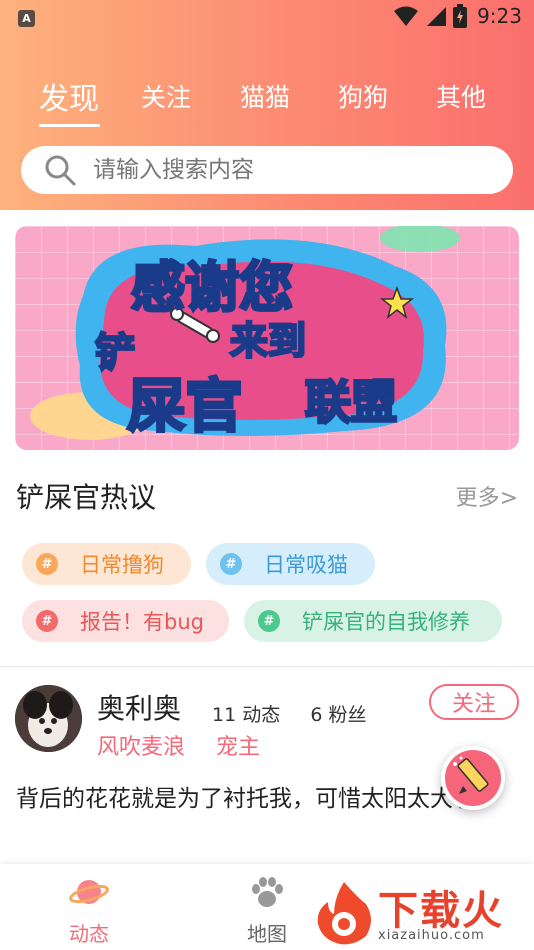 This screenshot has width=534, height=950. What do you see at coordinates (60, 170) in the screenshot?
I see `search-icon` at bounding box center [60, 170].